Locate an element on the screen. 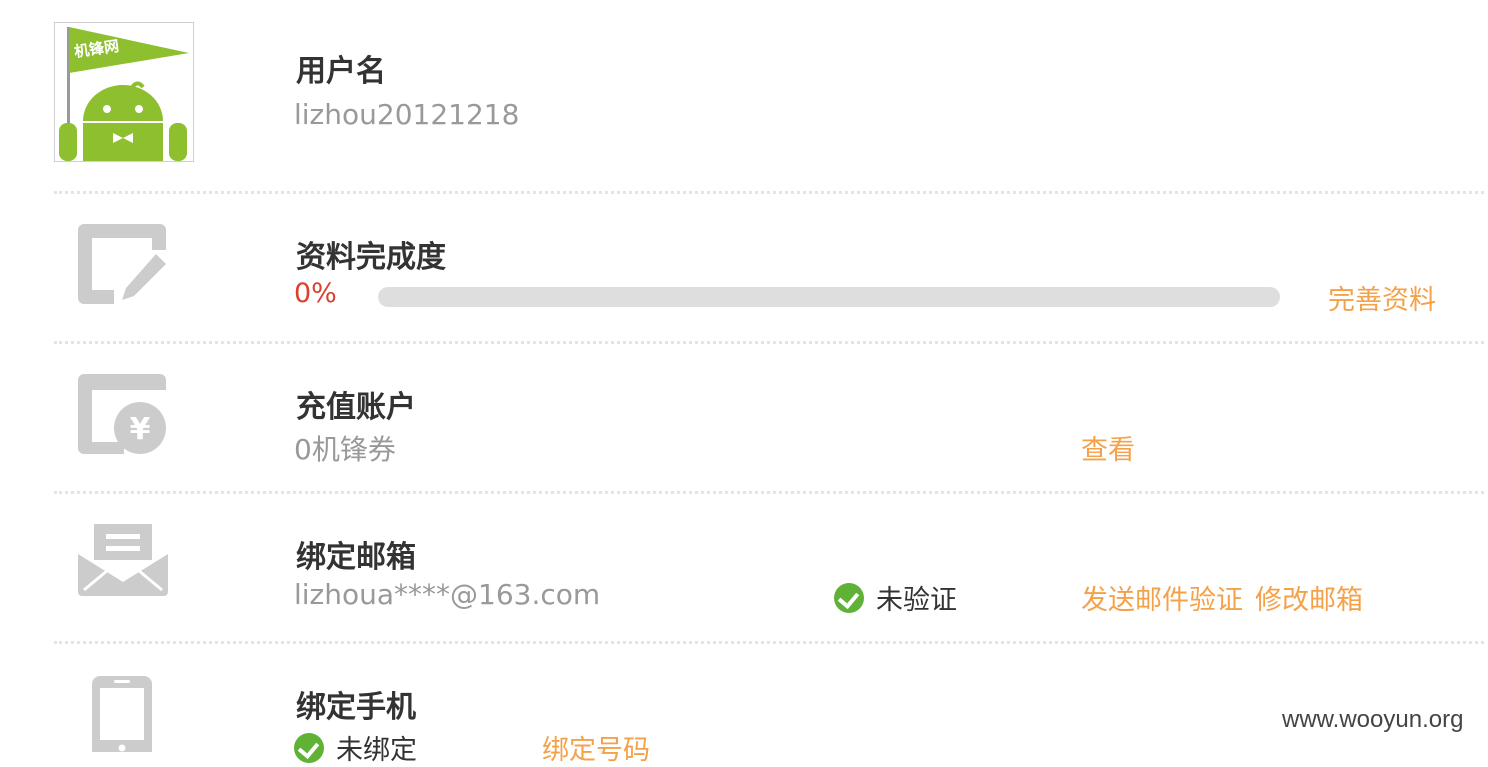 Image resolution: width=1488 pixels, height=767 pixels. username-value: lizhou20121218 is located at coordinates (407, 114).